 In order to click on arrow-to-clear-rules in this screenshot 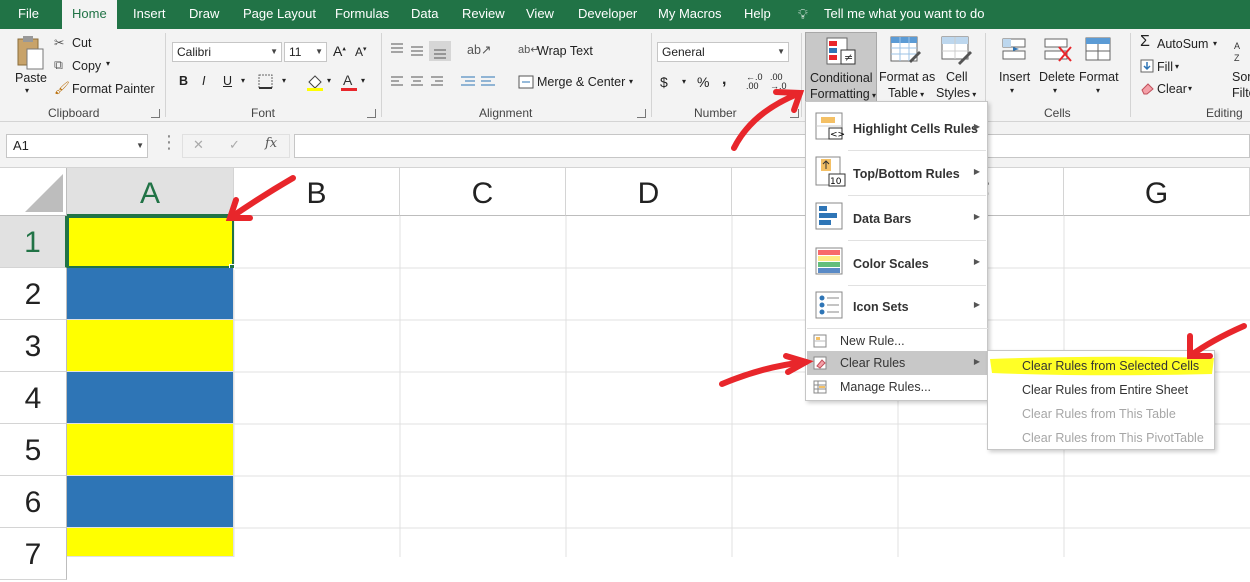, I will do `click(764, 373)`.